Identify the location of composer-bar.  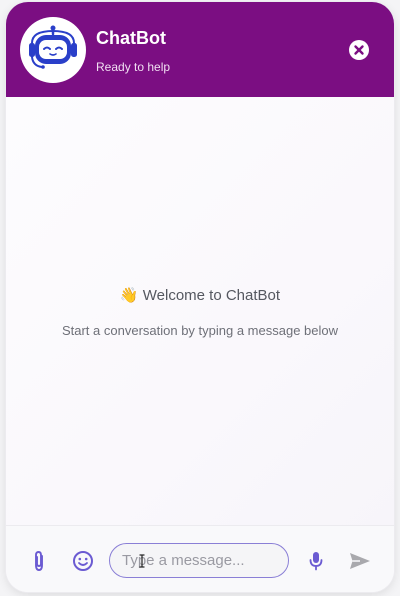
(200, 558).